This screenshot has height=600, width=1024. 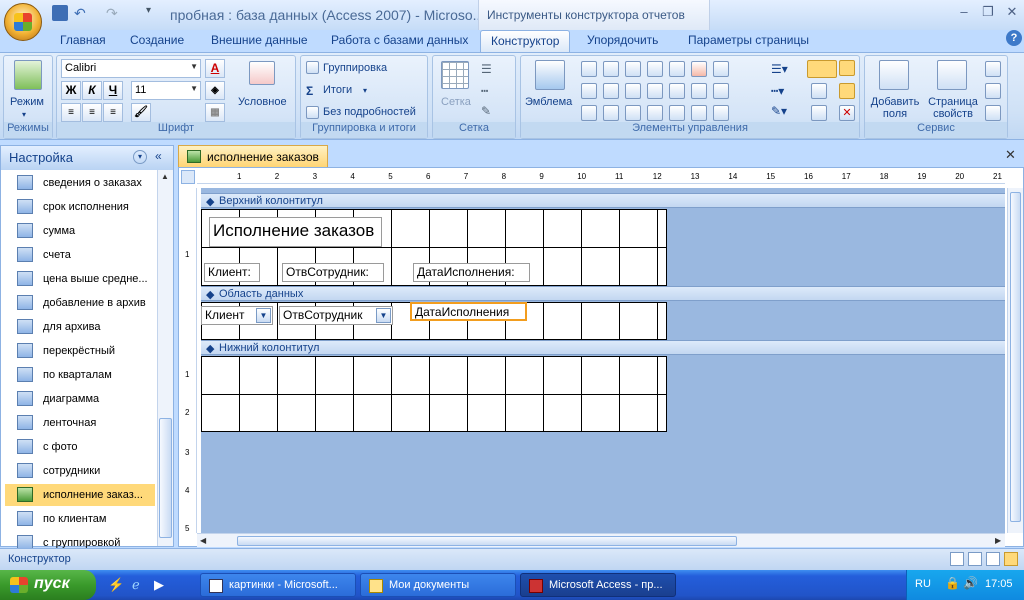 What do you see at coordinates (27, 102) in the screenshot?
I see `view-button-label: Режим` at bounding box center [27, 102].